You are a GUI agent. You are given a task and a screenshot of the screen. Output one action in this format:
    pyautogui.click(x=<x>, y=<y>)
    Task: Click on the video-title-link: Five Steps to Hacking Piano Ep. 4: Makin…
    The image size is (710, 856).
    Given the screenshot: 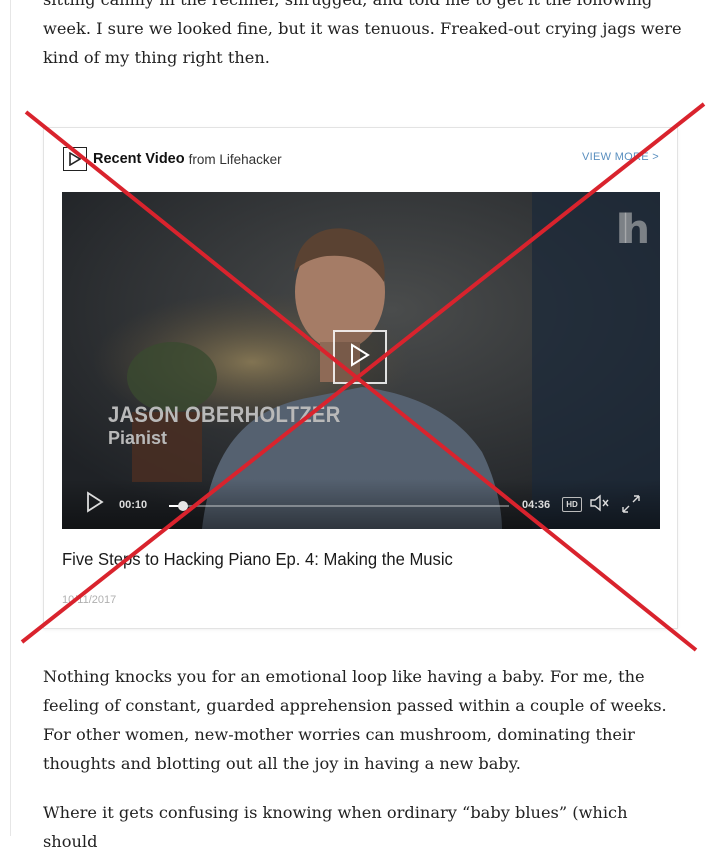 What is the action you would take?
    pyautogui.click(x=257, y=559)
    